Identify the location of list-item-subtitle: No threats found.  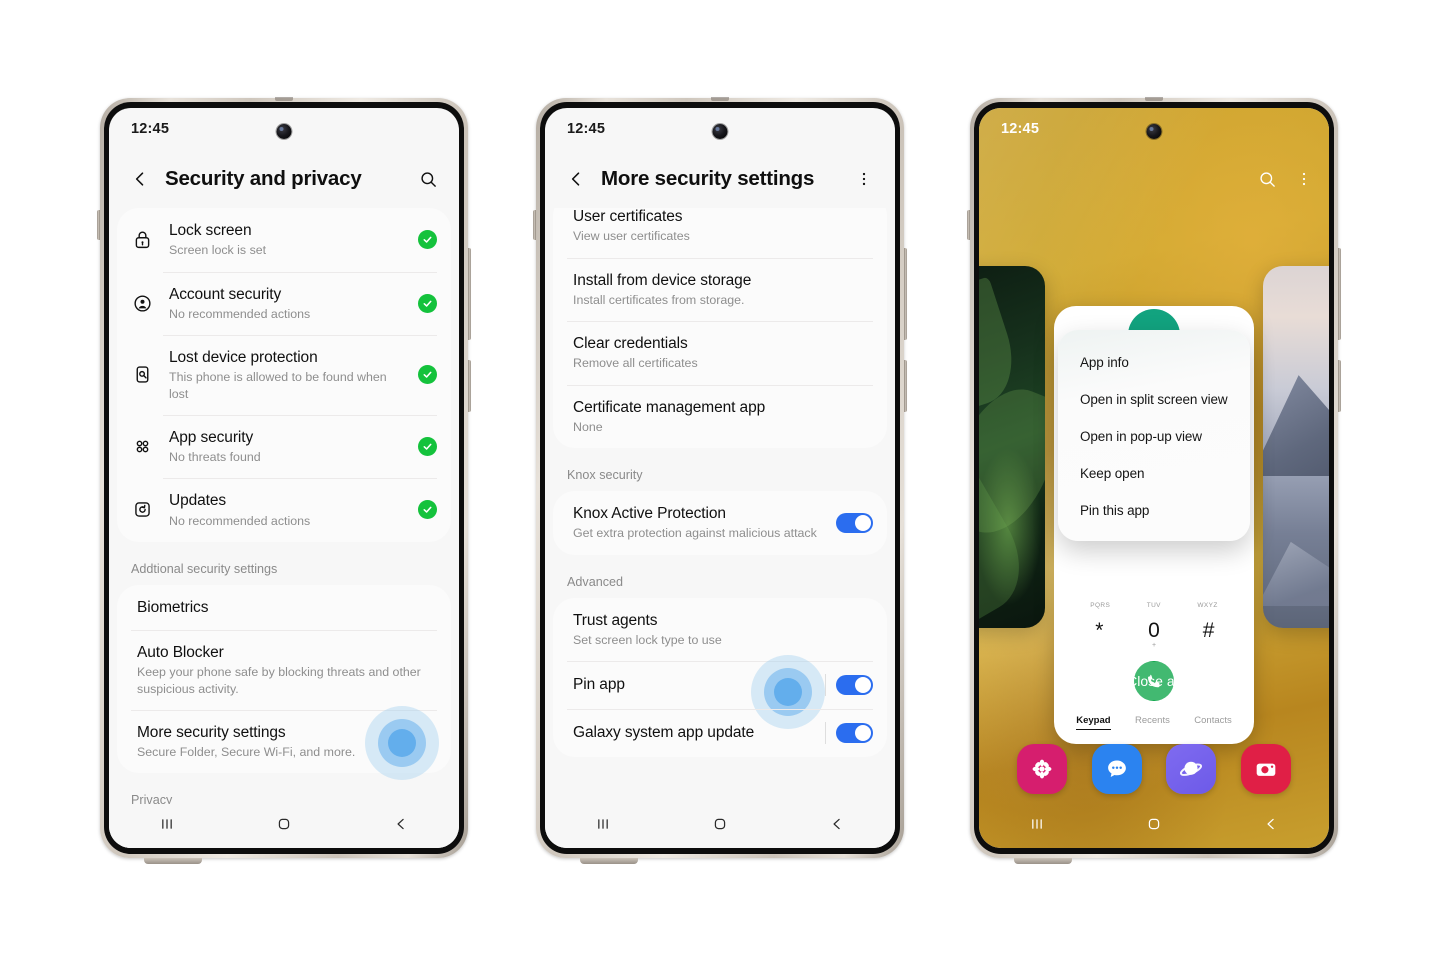
(215, 457).